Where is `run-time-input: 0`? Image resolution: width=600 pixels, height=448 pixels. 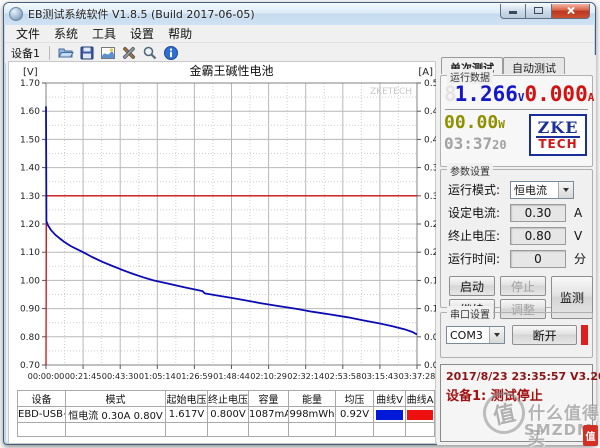
run-time-input: 0 is located at coordinates (538, 258).